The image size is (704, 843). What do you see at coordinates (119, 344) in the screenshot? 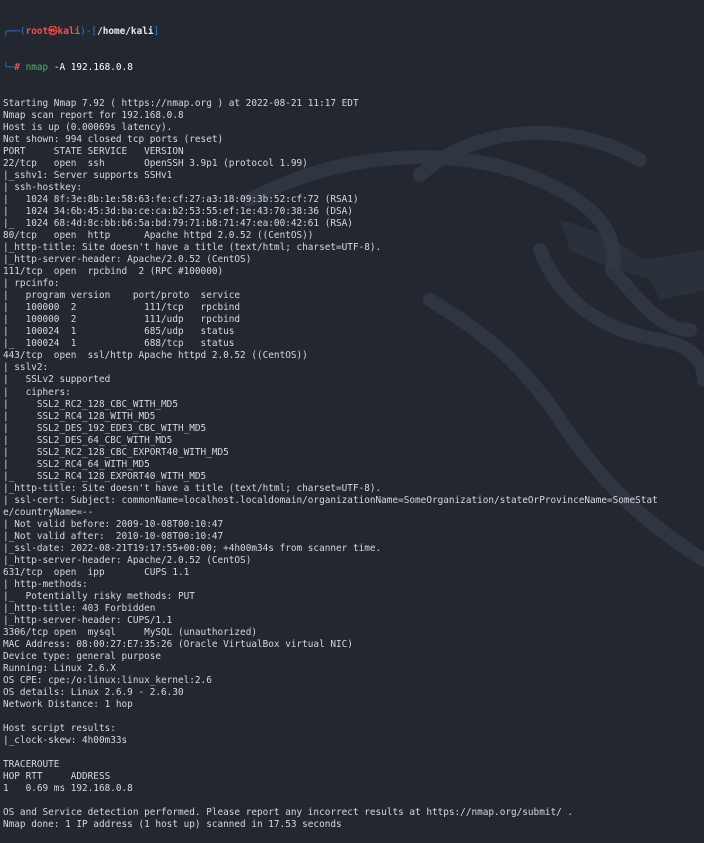
I see `output-line: |_ 100024 1 688/tcp status` at bounding box center [119, 344].